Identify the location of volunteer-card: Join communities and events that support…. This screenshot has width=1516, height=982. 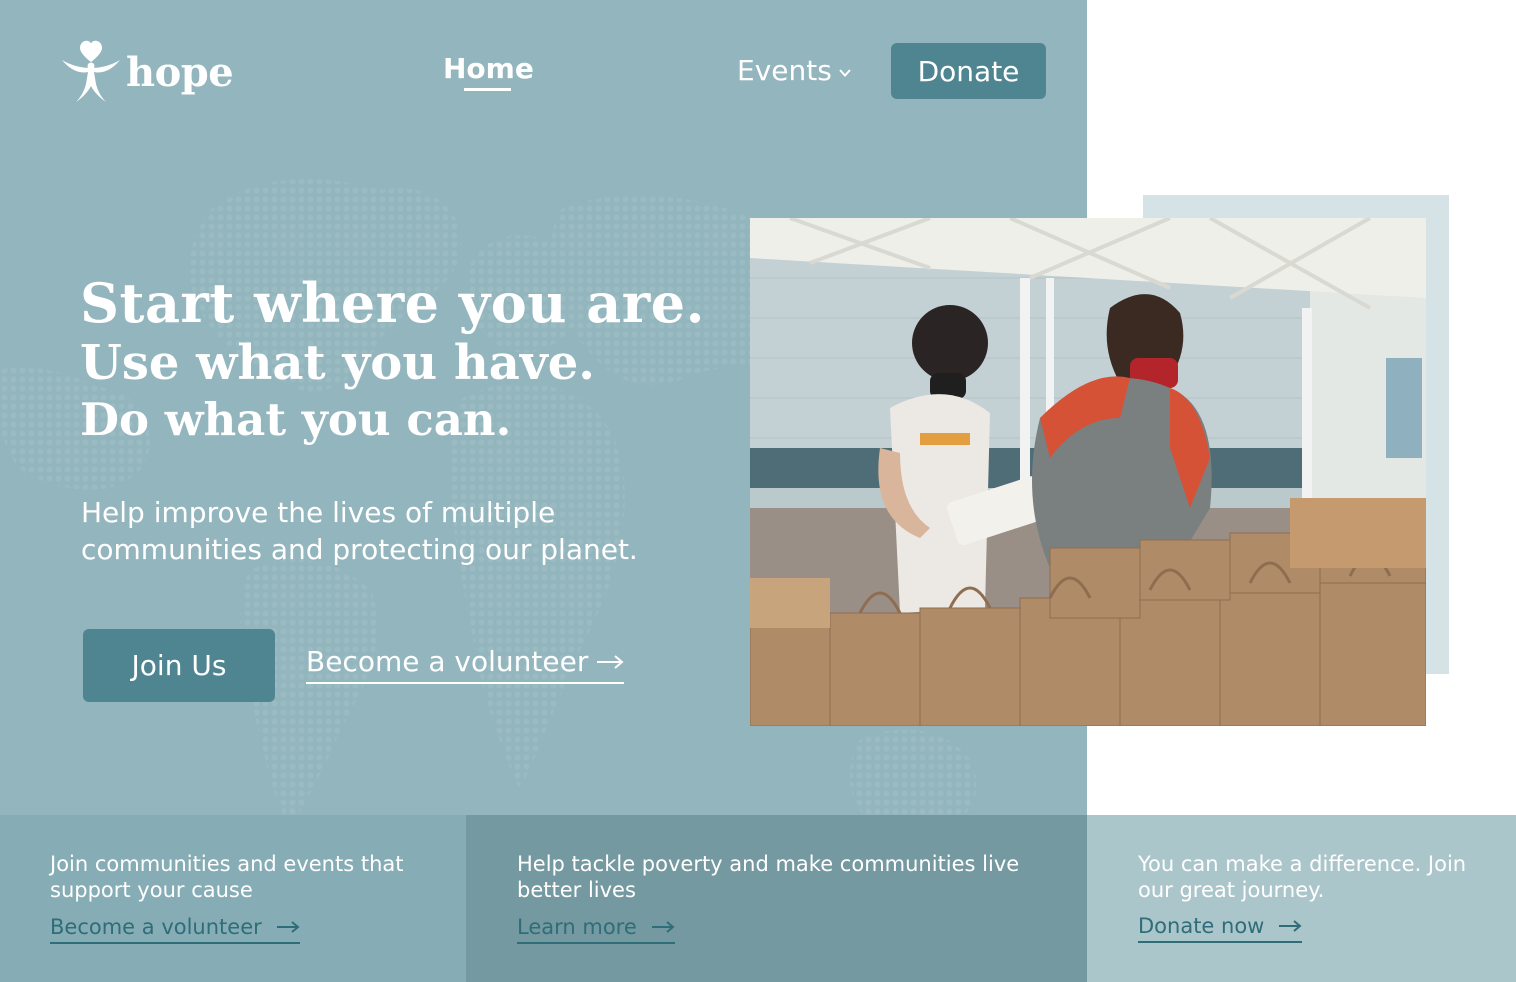
(233, 898).